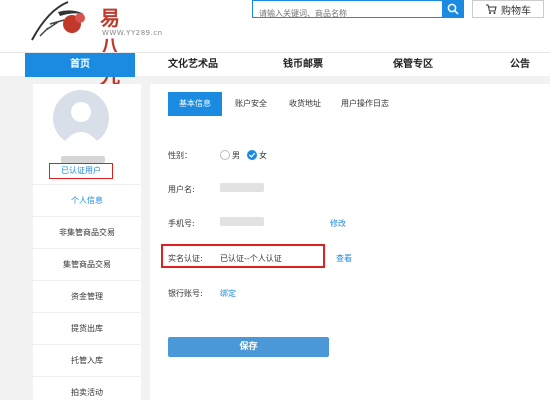 Image resolution: width=550 pixels, height=400 pixels. I want to click on cart-button: 购物车, so click(508, 9).